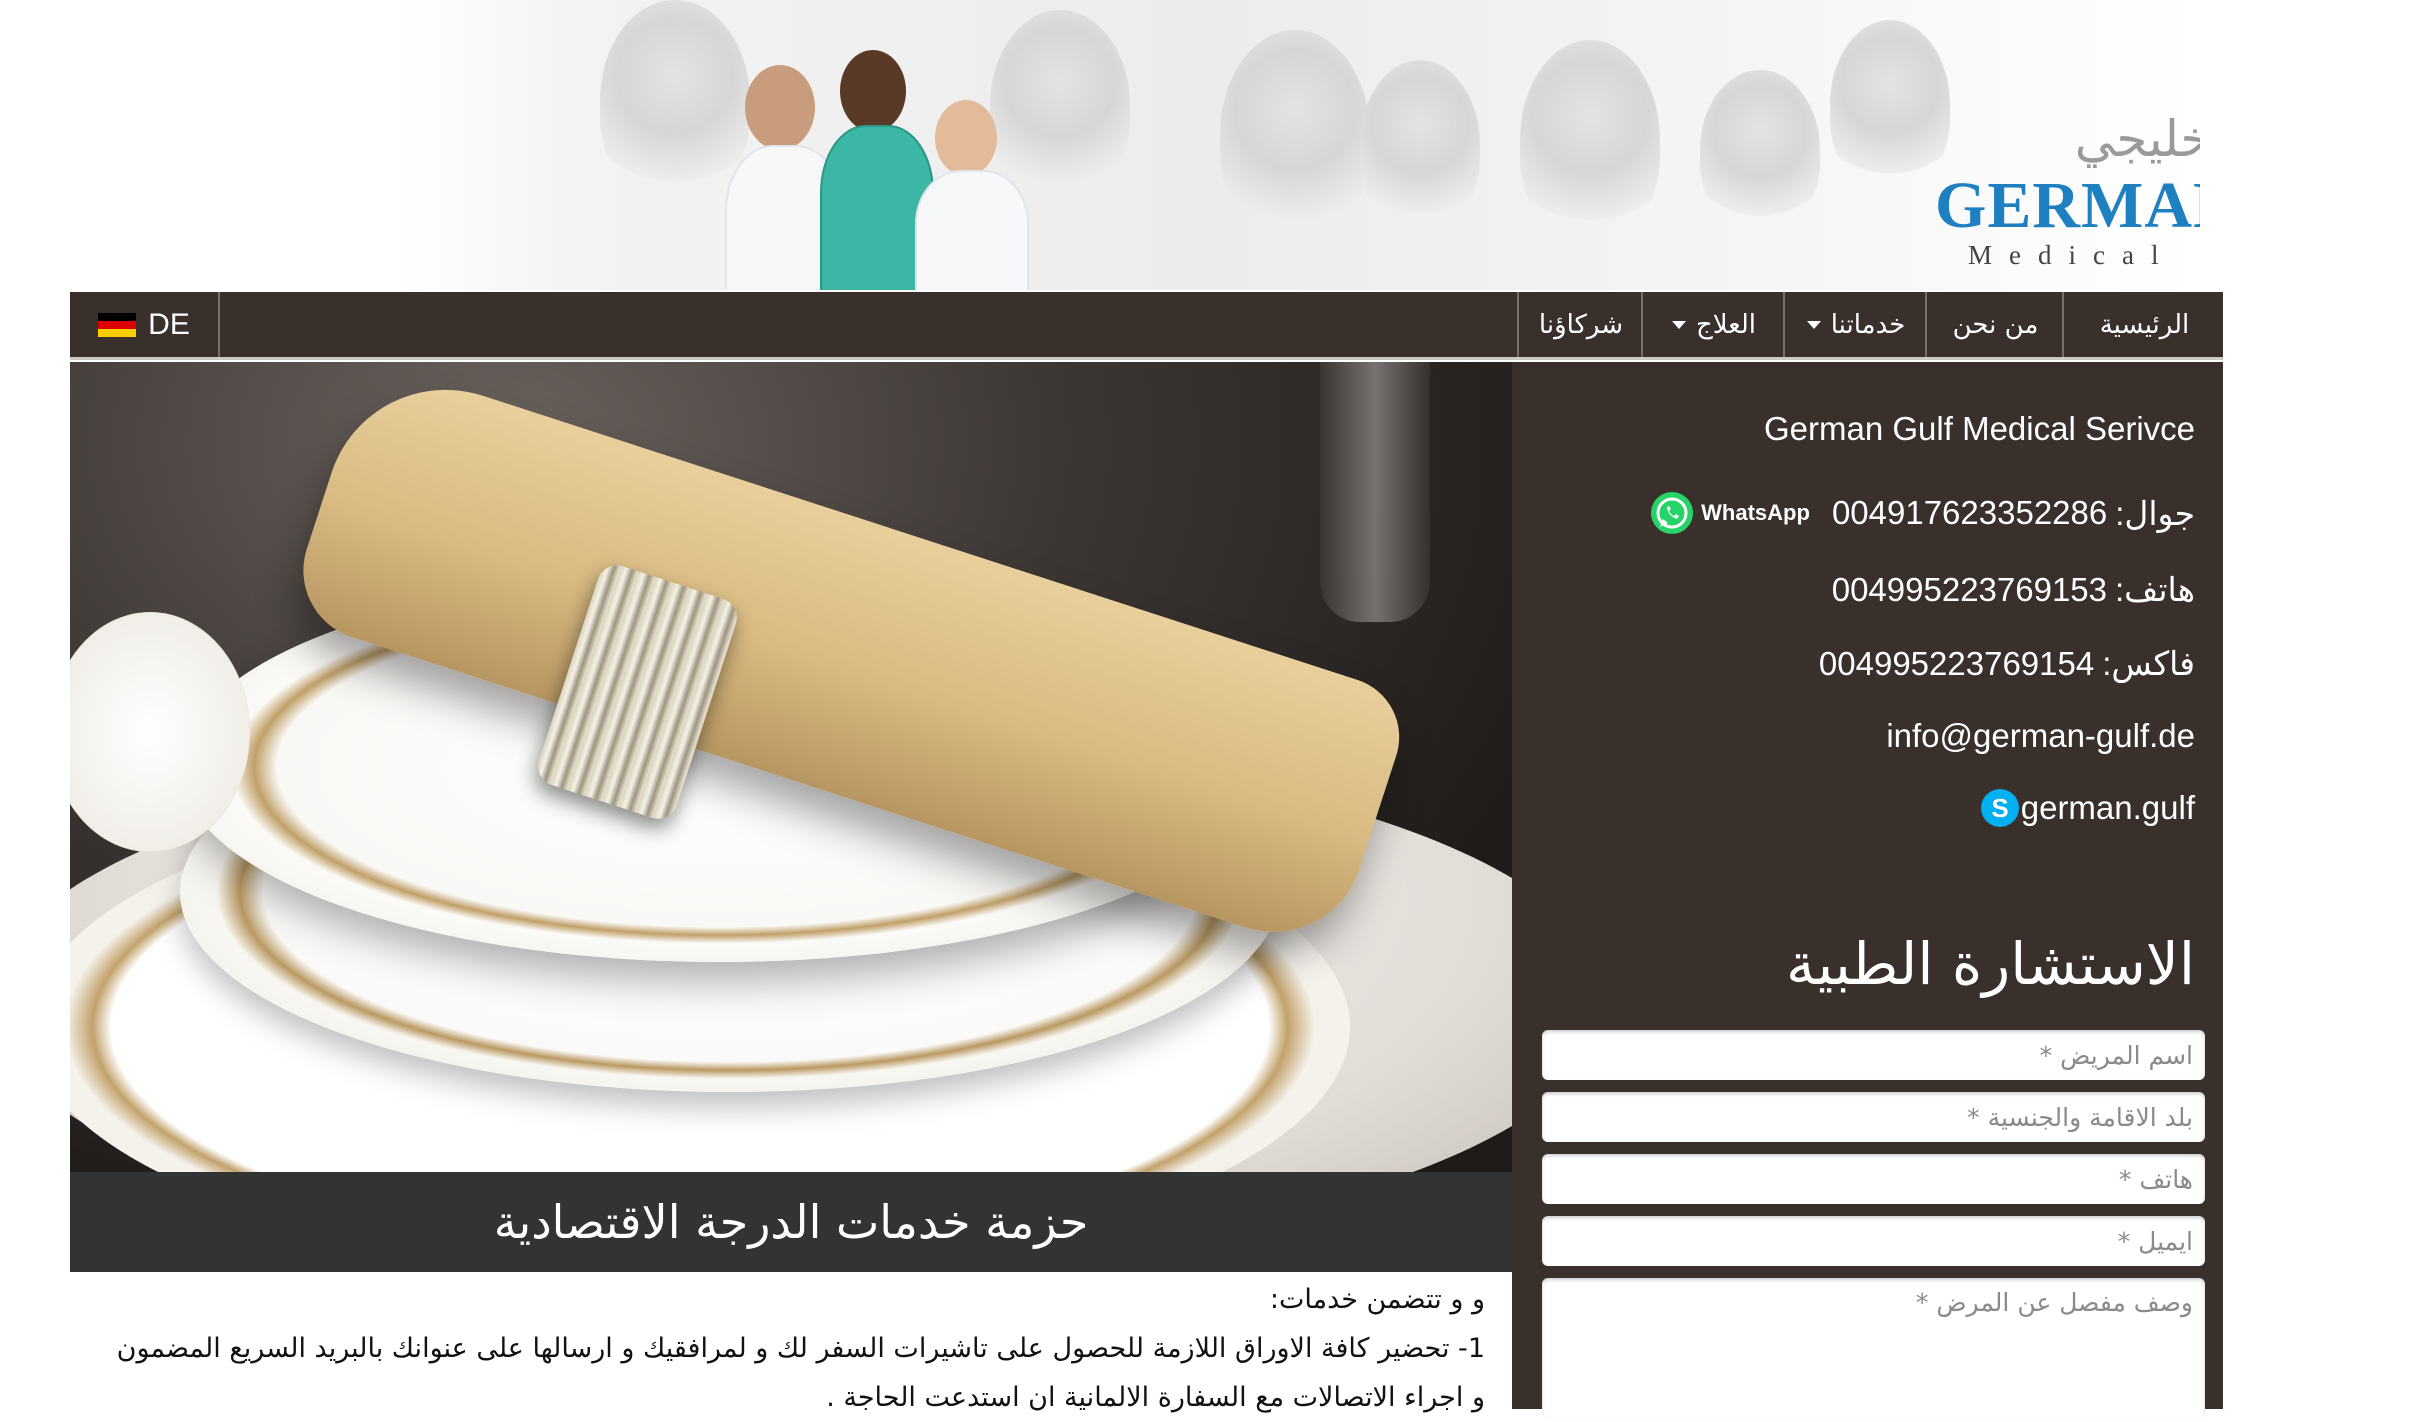 The height and width of the screenshot is (1422, 2427). I want to click on country-nationality-input, so click(1873, 1117).